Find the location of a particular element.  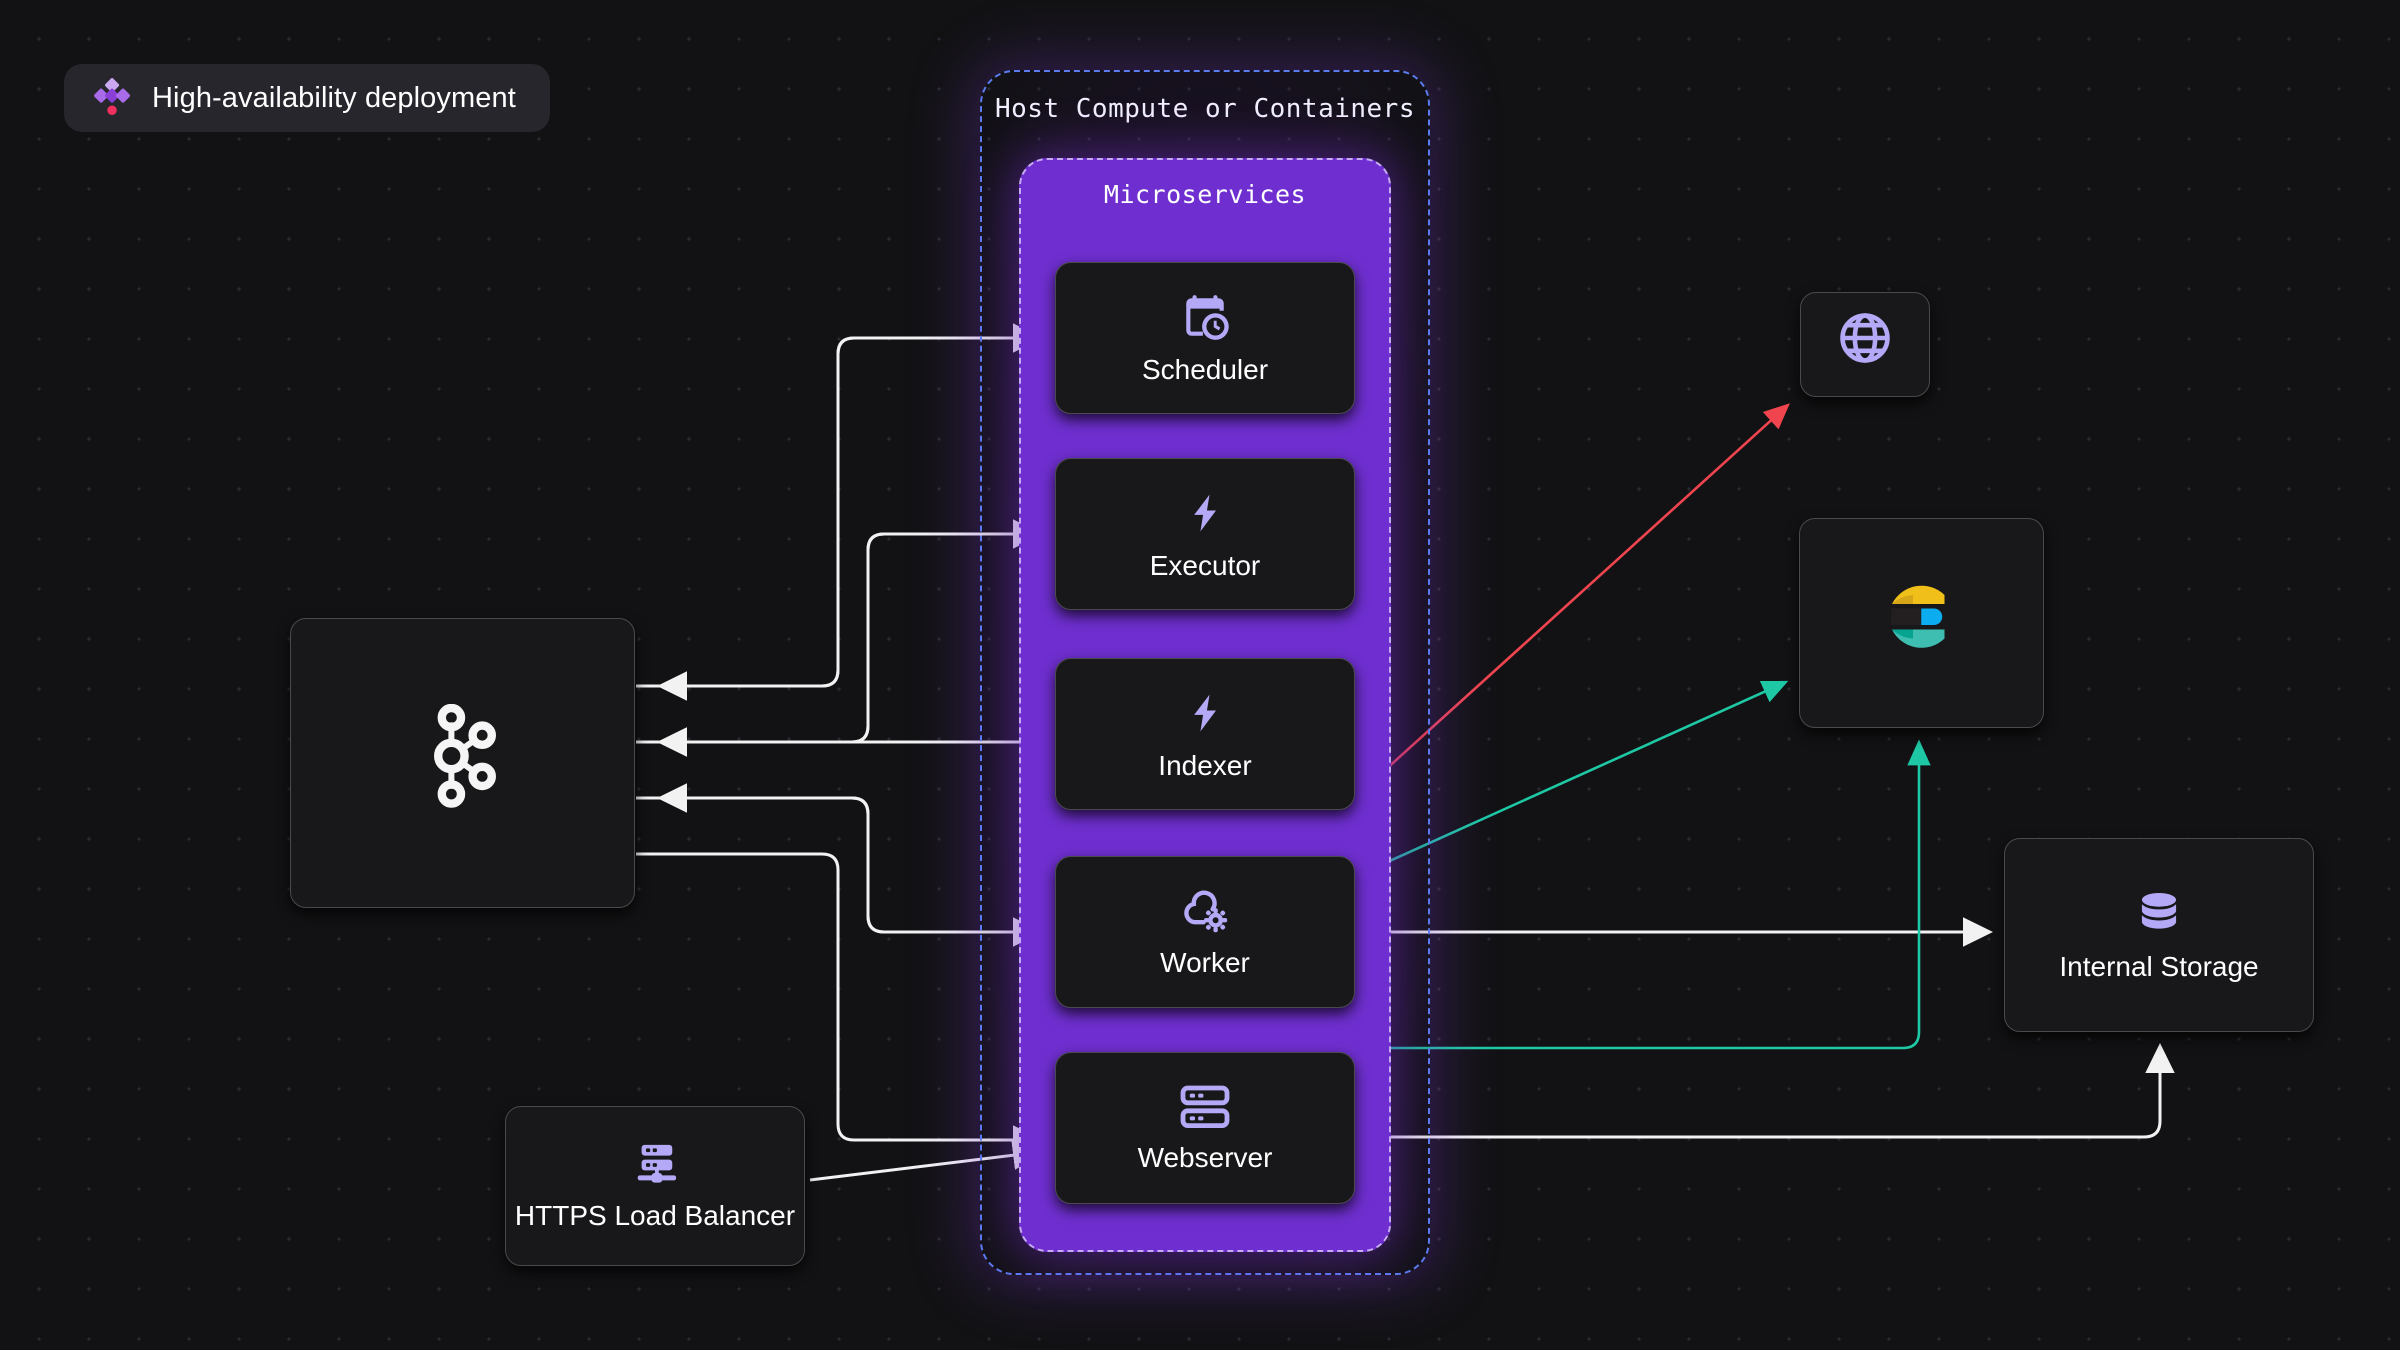

node-executor: Executor is located at coordinates (1205, 534).